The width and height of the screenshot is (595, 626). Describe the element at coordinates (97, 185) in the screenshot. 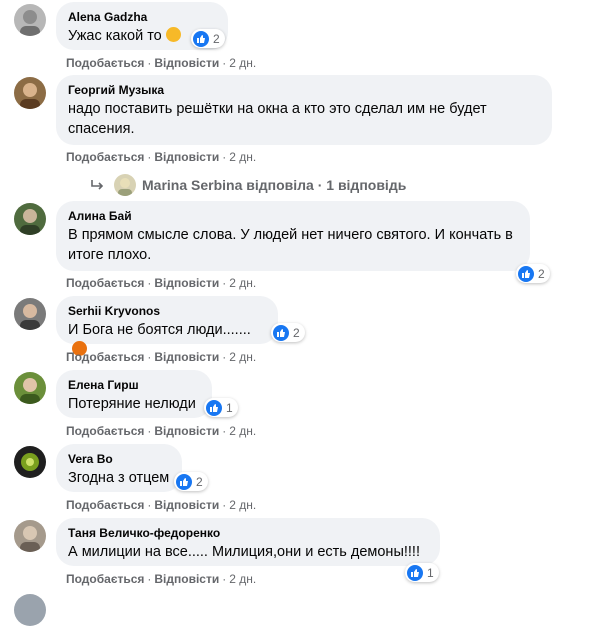

I see `reply-arrow-icon` at that location.